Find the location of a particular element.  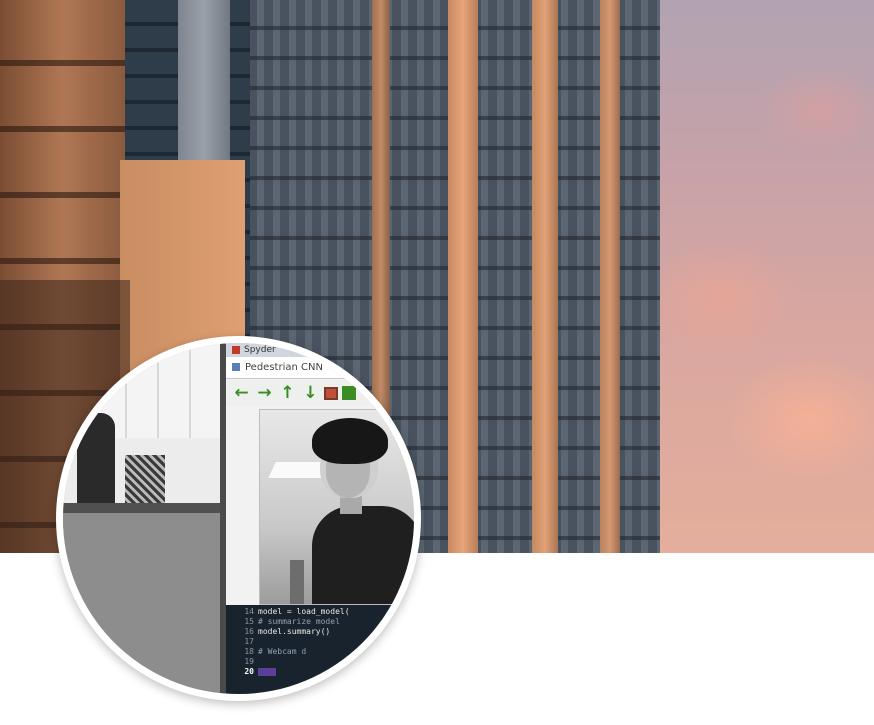

code-line: 17 is located at coordinates (320, 642).